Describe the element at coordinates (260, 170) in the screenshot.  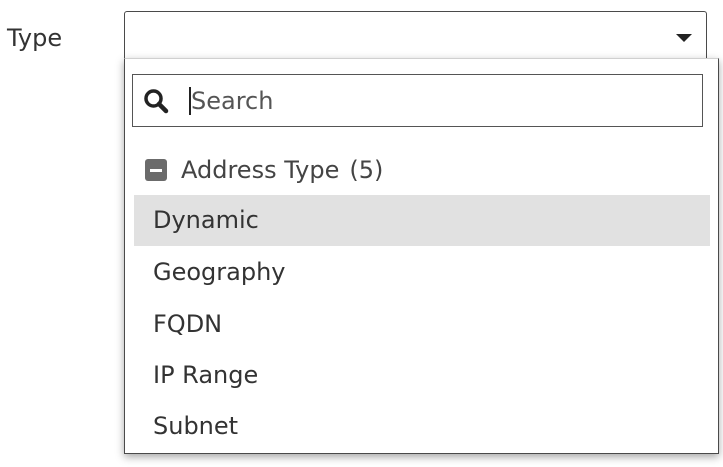
I see `group-label: Address Type` at that location.